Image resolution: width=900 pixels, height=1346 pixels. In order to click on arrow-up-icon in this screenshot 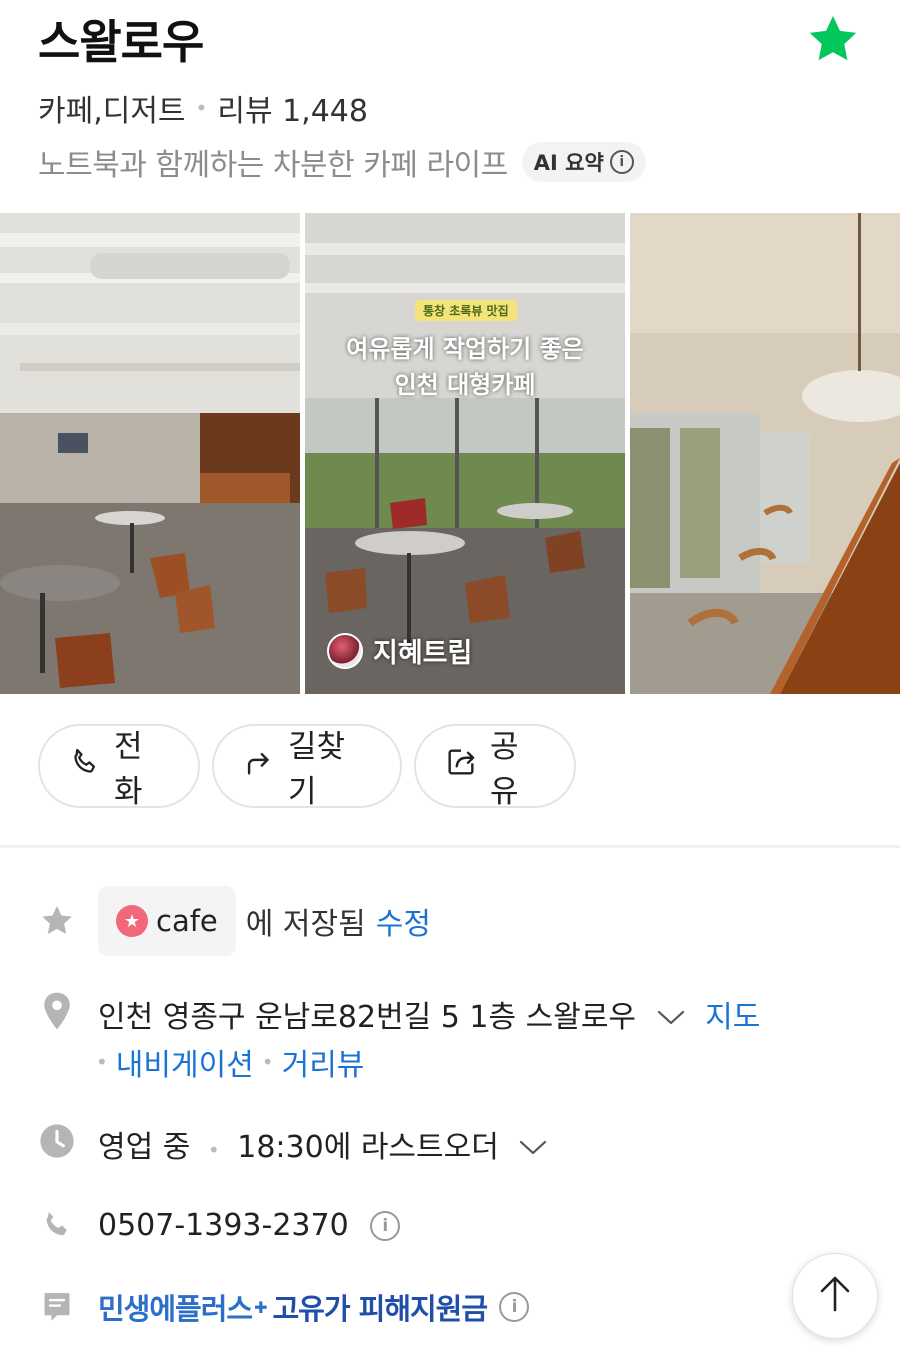, I will do `click(835, 1296)`.